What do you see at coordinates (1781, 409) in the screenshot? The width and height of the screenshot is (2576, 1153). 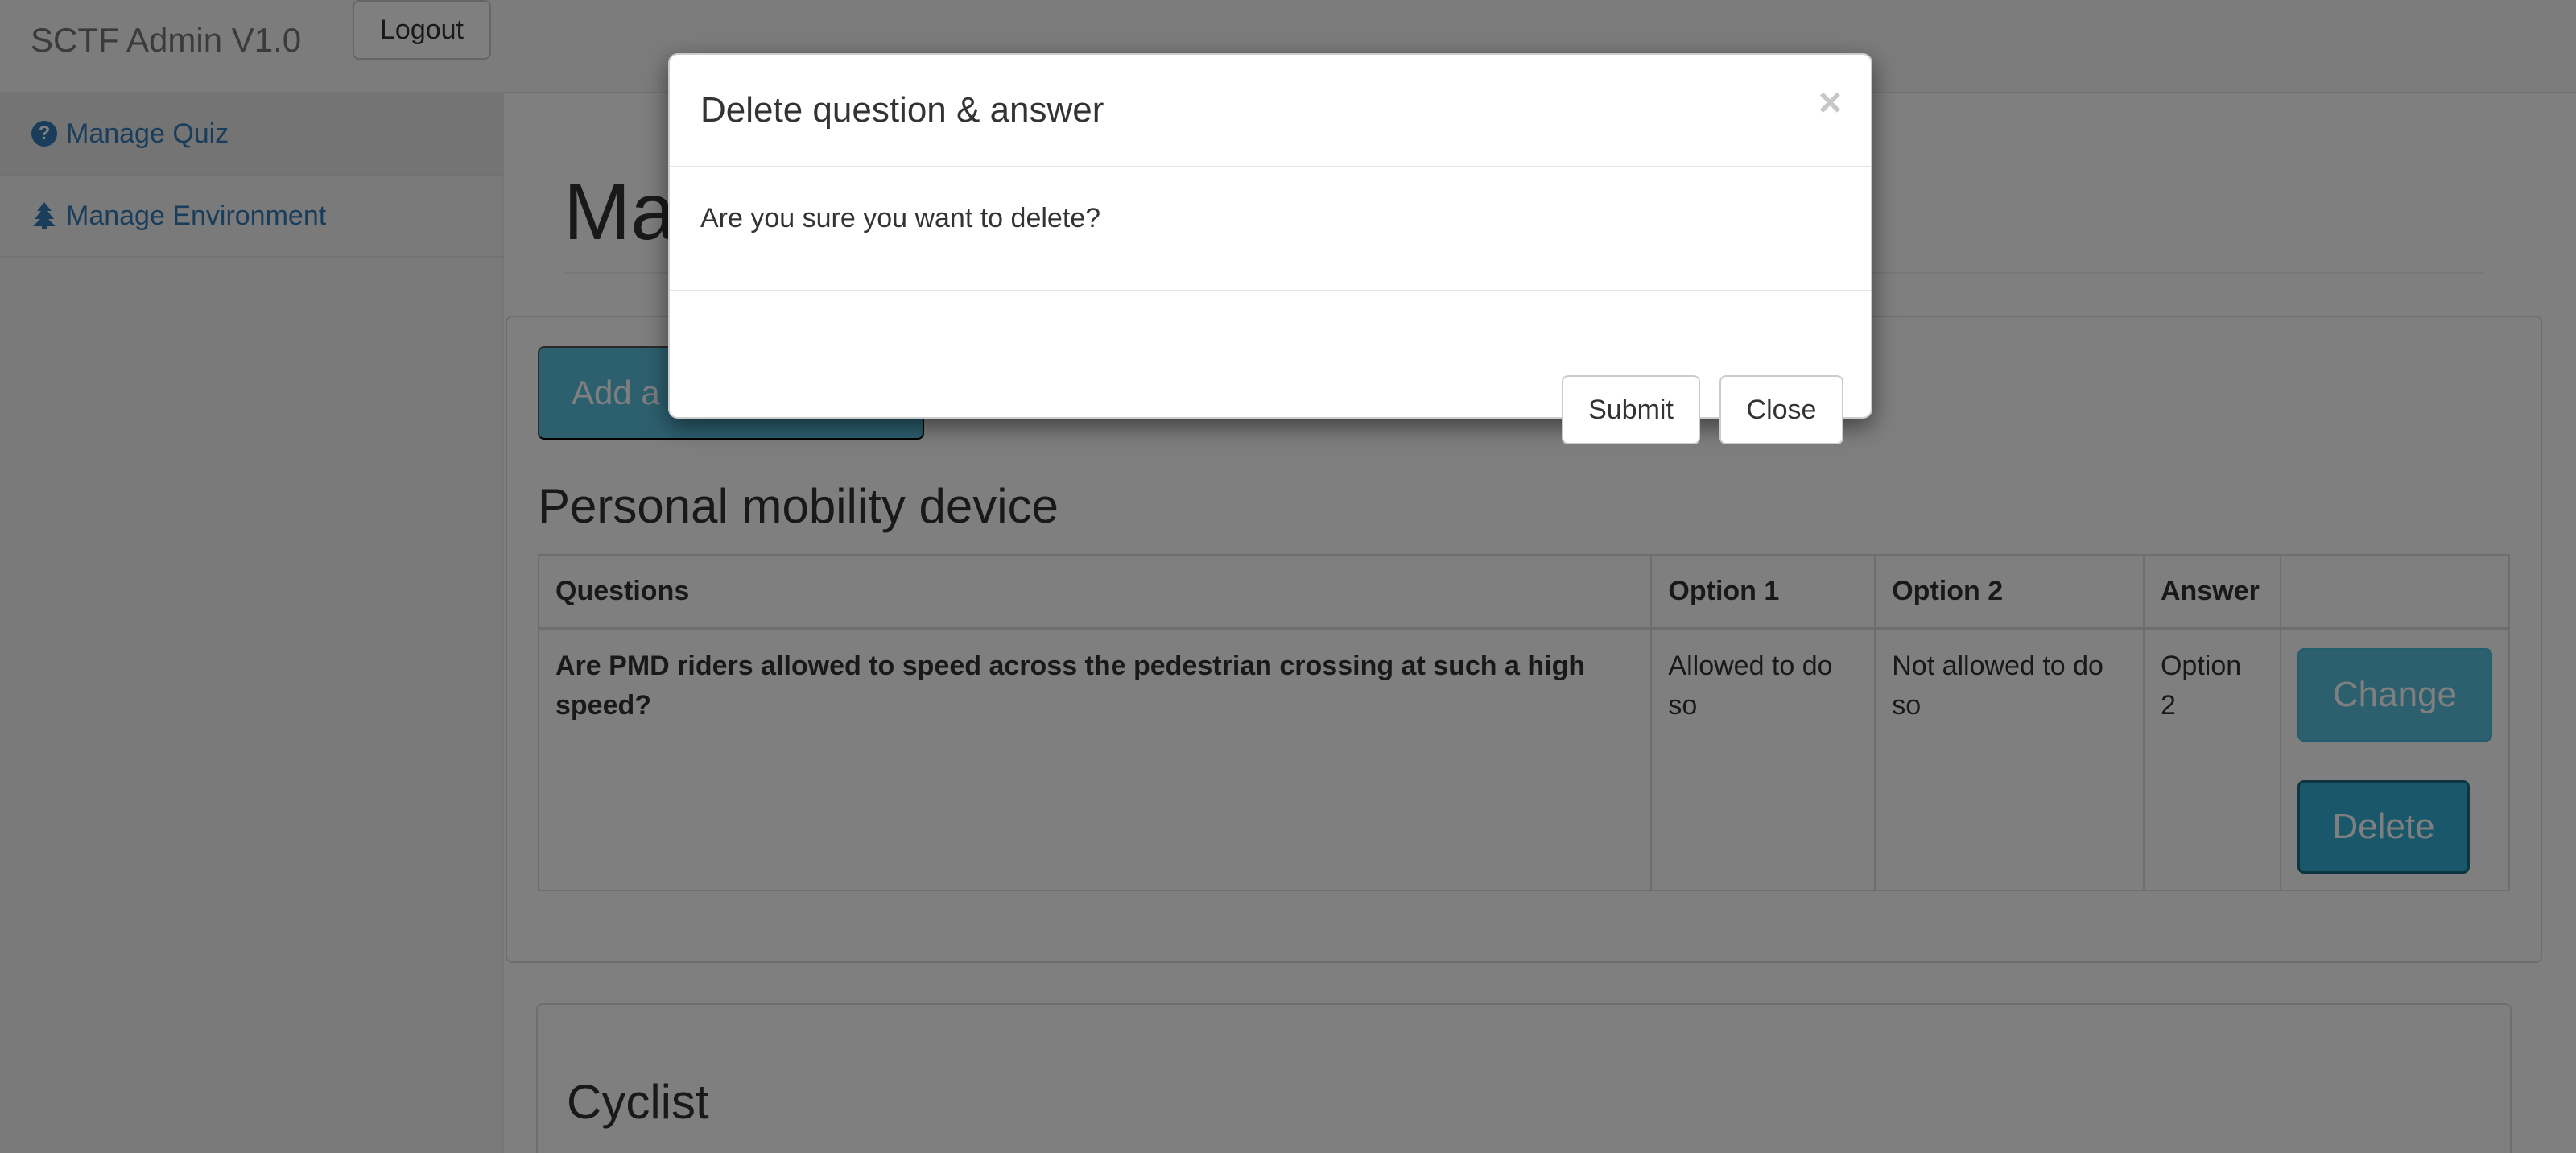 I see `close-button: Close` at bounding box center [1781, 409].